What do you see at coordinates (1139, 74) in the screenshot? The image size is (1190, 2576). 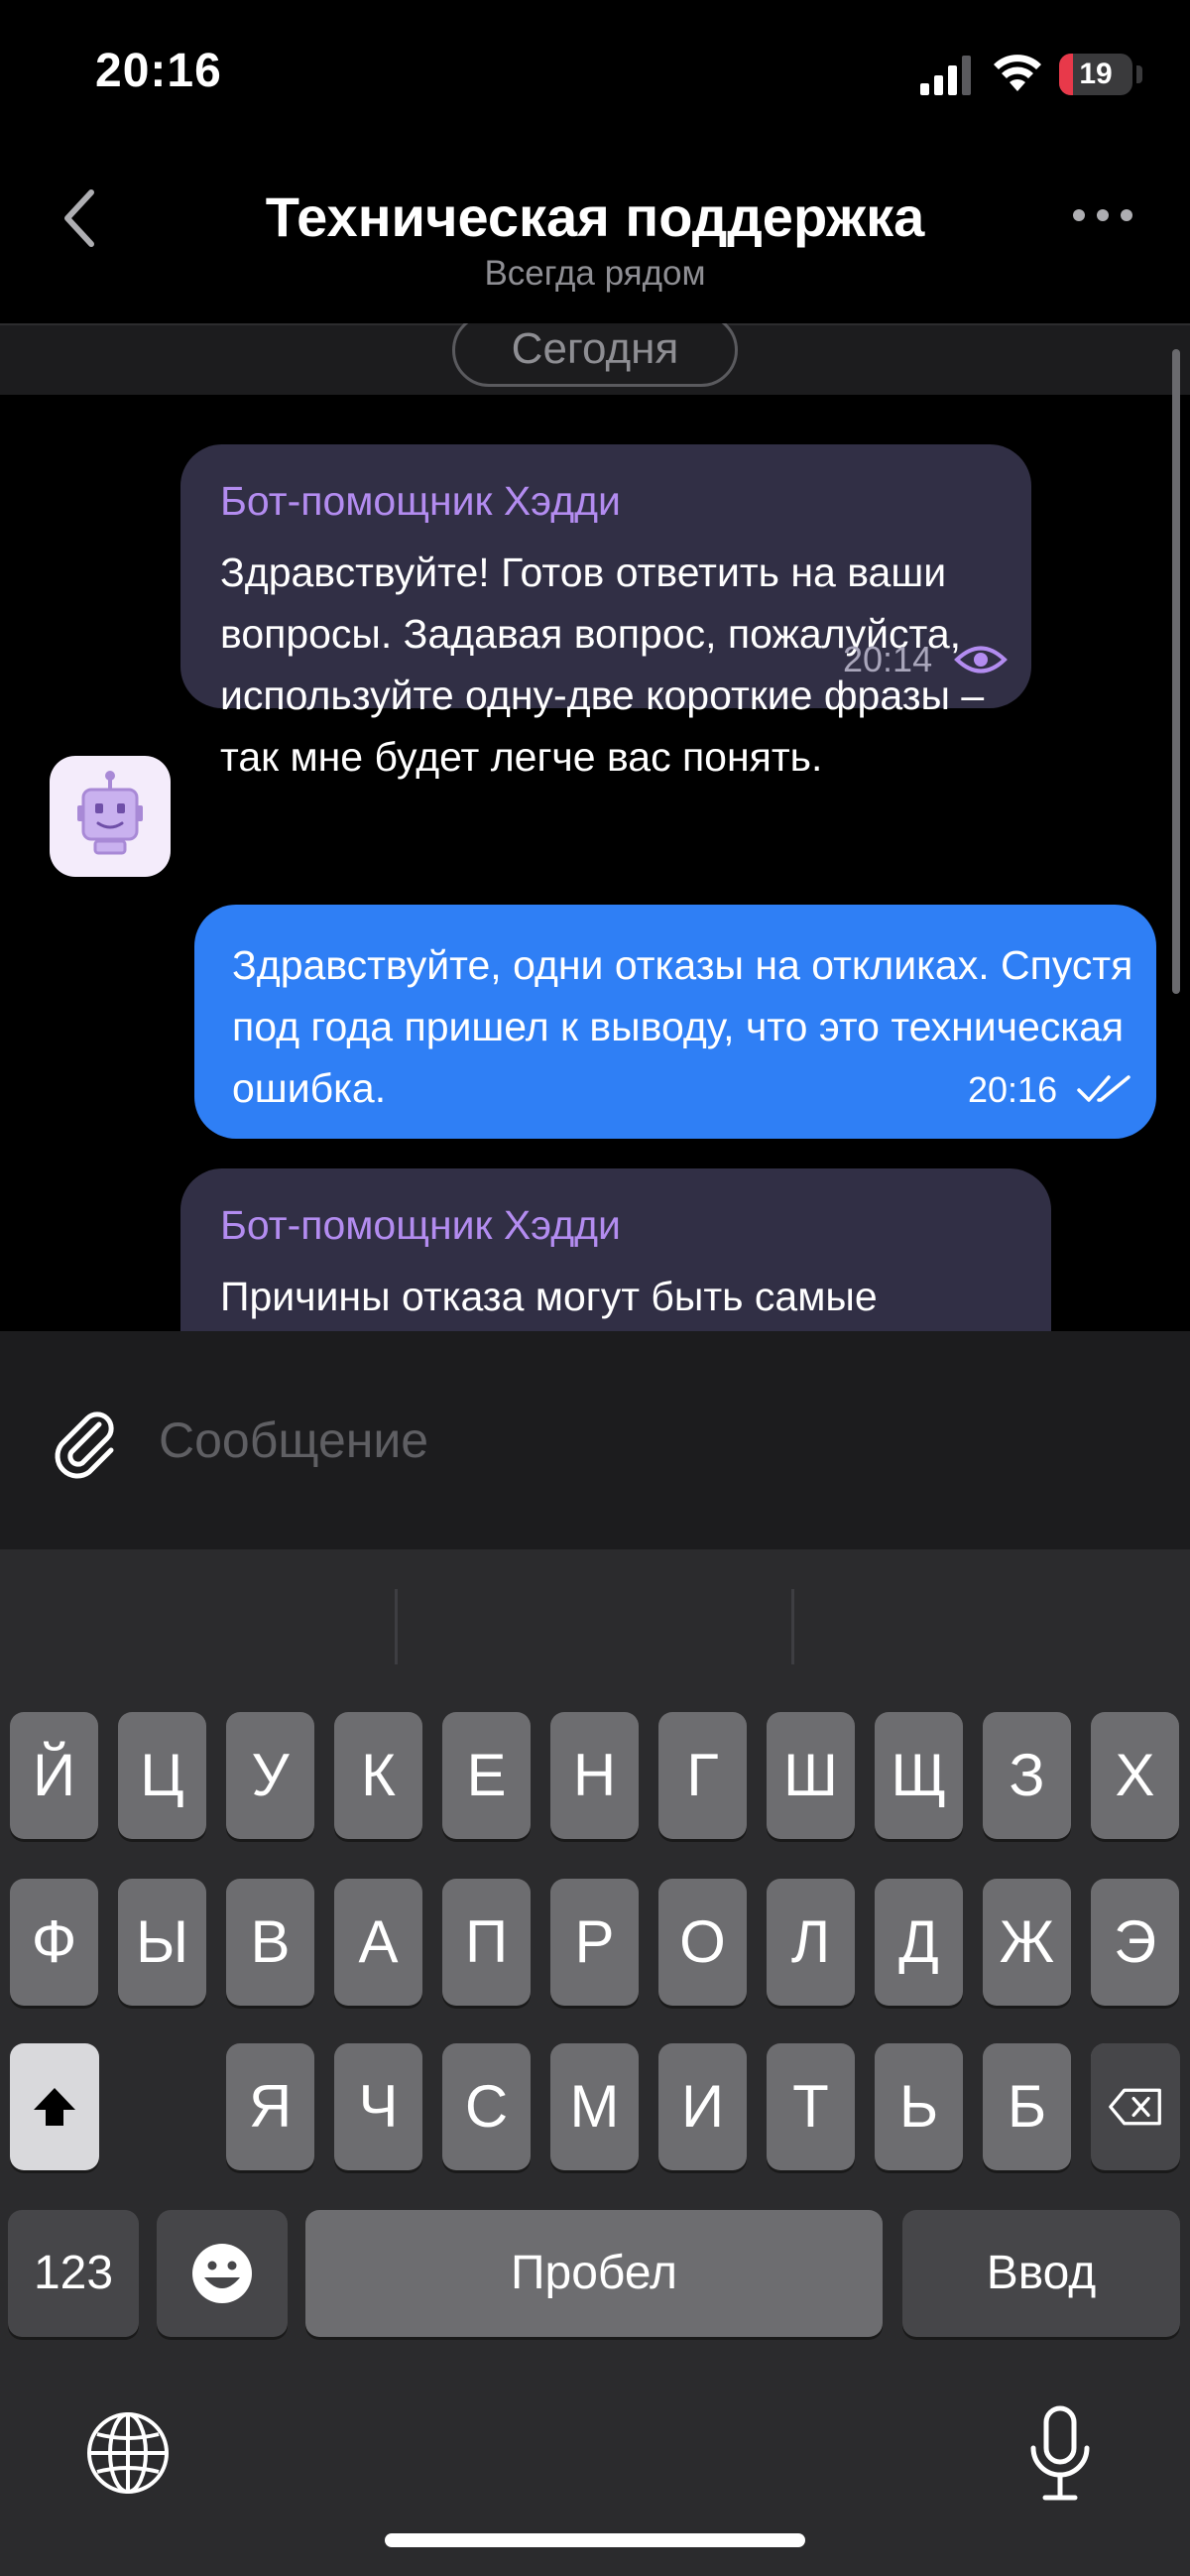 I see `battery-cap` at bounding box center [1139, 74].